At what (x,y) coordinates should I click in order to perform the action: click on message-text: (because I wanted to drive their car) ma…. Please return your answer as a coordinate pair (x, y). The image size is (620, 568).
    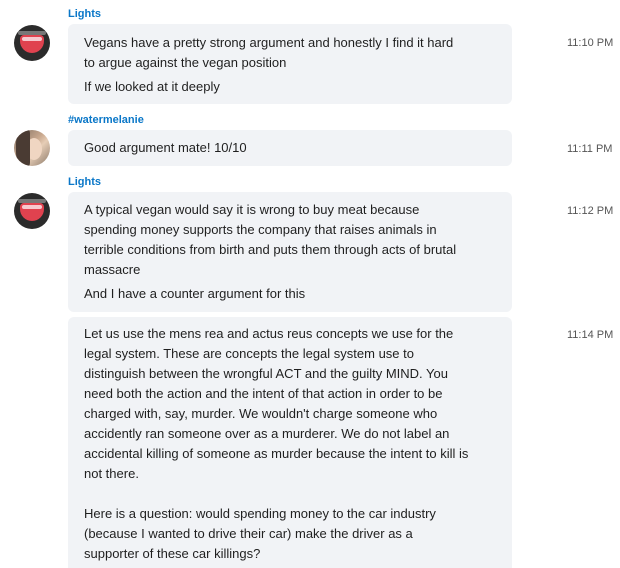
    Looking at the image, I should click on (248, 533).